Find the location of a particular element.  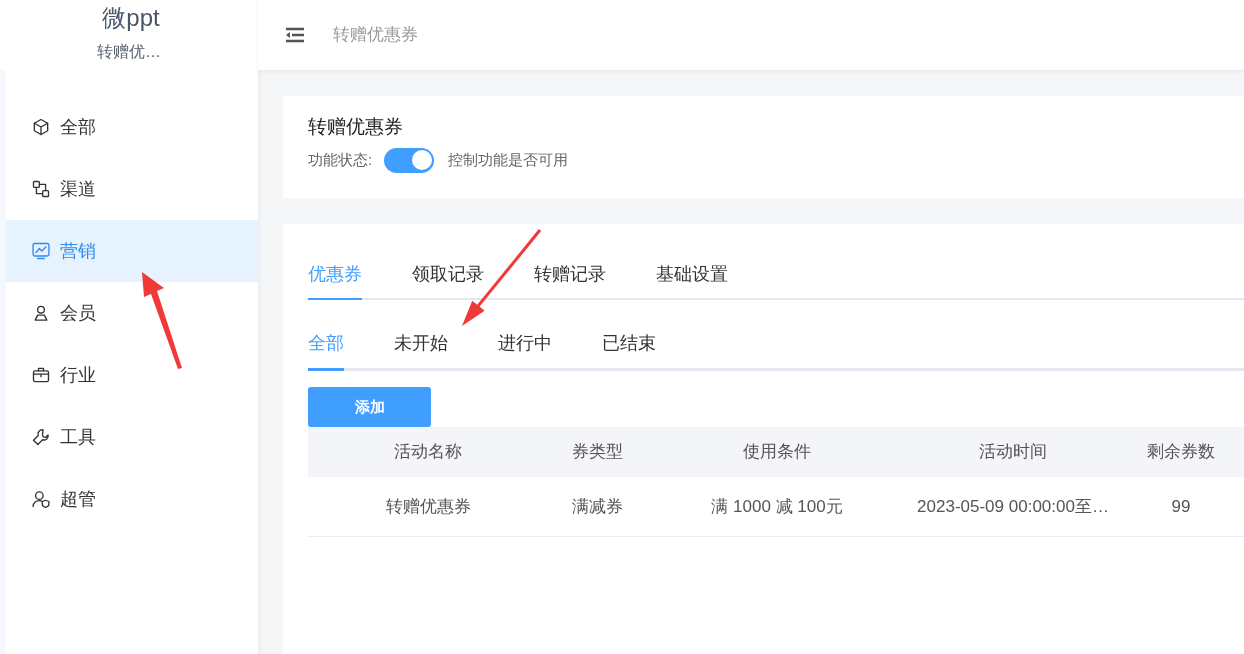

column-header: 活动名称 is located at coordinates (428, 452).